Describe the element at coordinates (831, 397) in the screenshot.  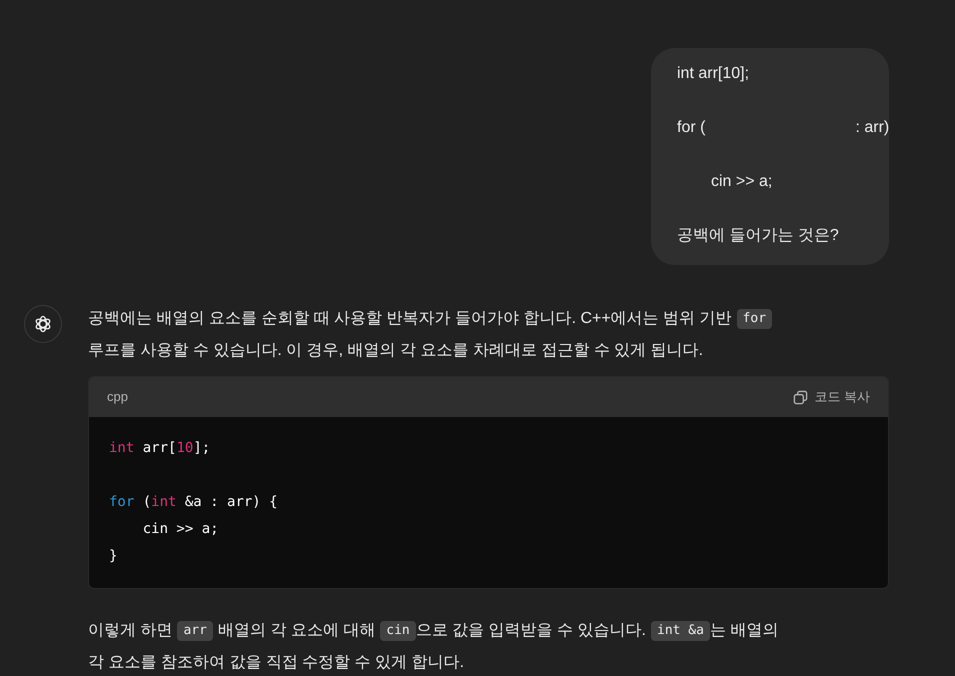
I see `copy-code-button: 코드 복사` at that location.